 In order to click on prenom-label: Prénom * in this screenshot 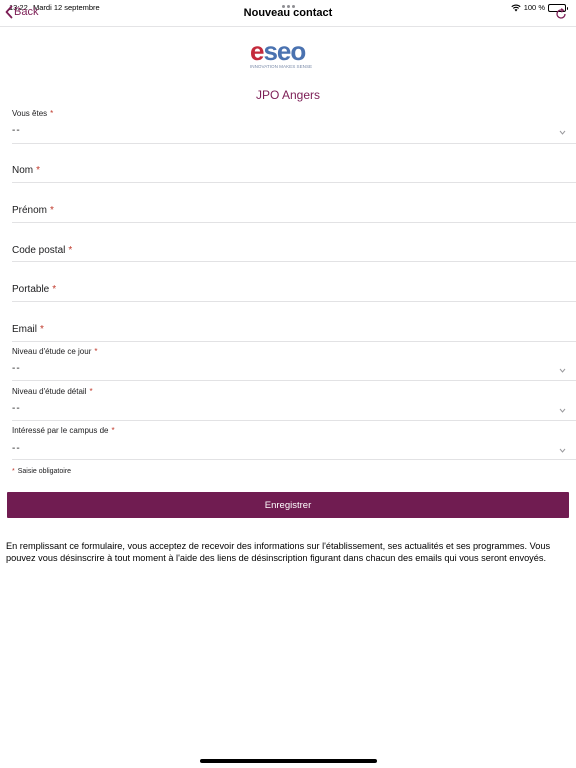, I will do `click(33, 210)`.